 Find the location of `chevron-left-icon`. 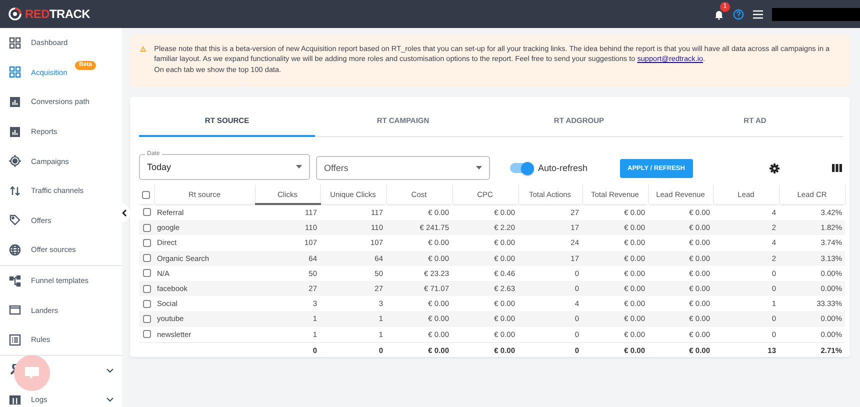

chevron-left-icon is located at coordinates (124, 213).